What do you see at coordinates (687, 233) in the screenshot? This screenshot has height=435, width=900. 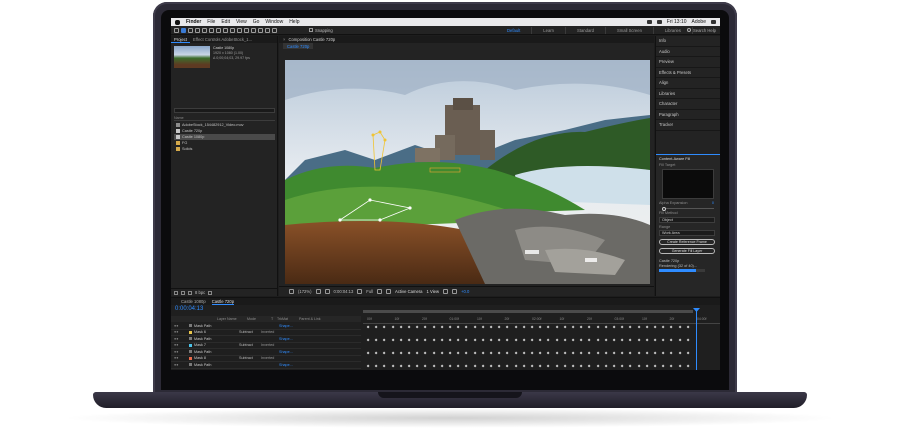 I see `range-dropdown: Work Area` at bounding box center [687, 233].